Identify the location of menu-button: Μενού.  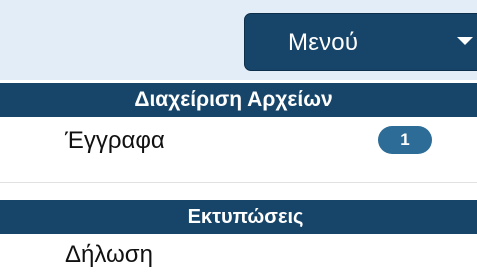
(360, 42).